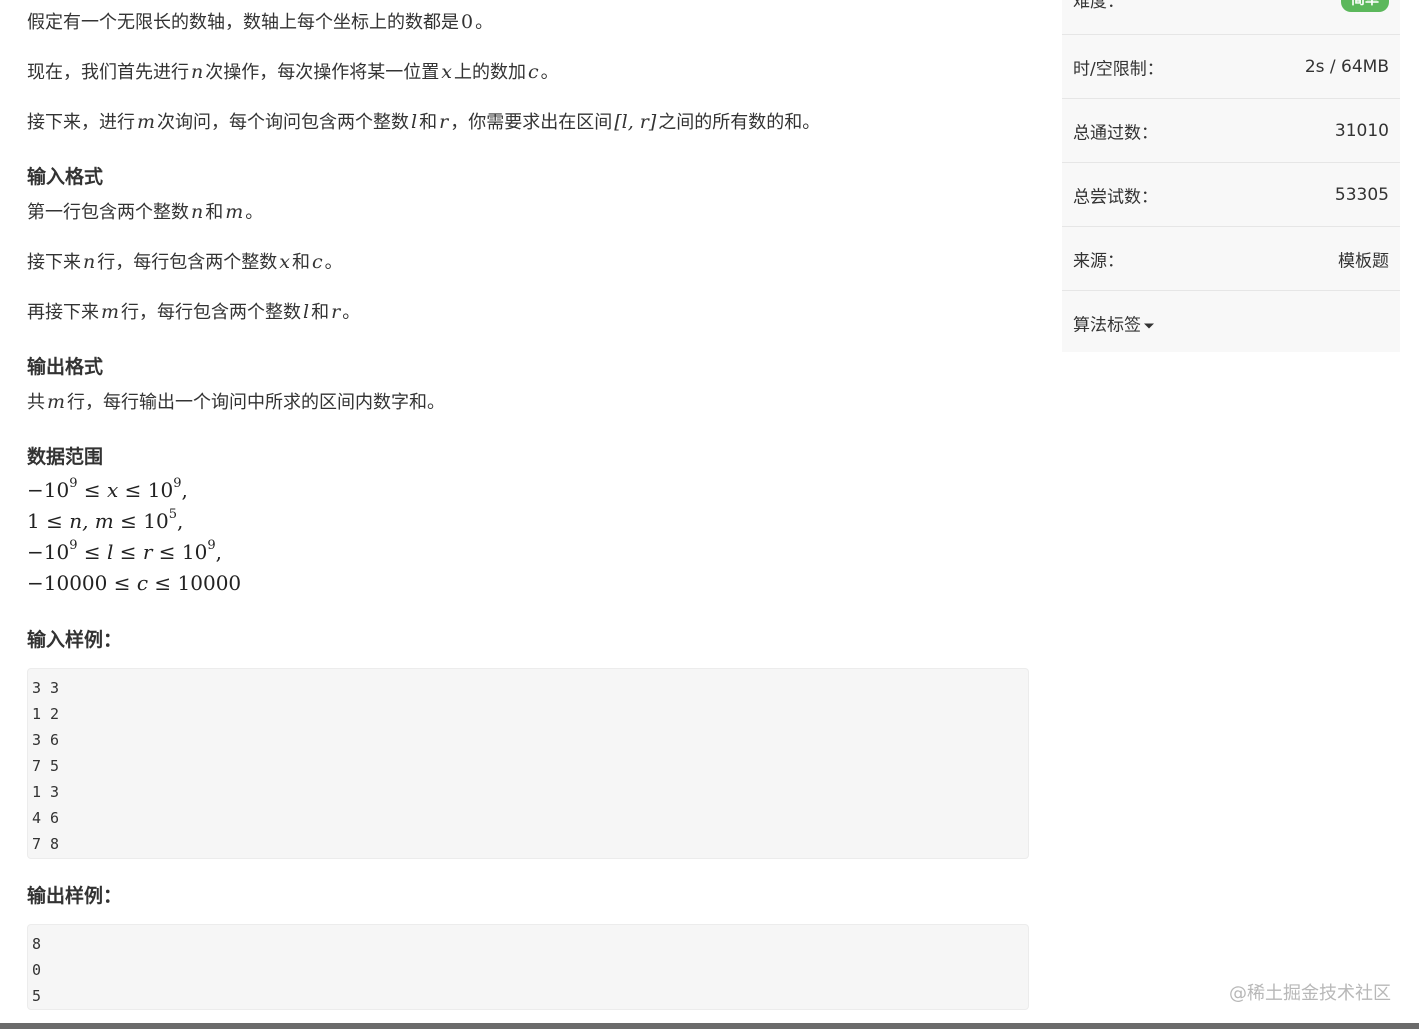 Image resolution: width=1419 pixels, height=1029 pixels. Describe the element at coordinates (1115, 197) in the screenshot. I see `attempts-label: 总尝试数：` at that location.